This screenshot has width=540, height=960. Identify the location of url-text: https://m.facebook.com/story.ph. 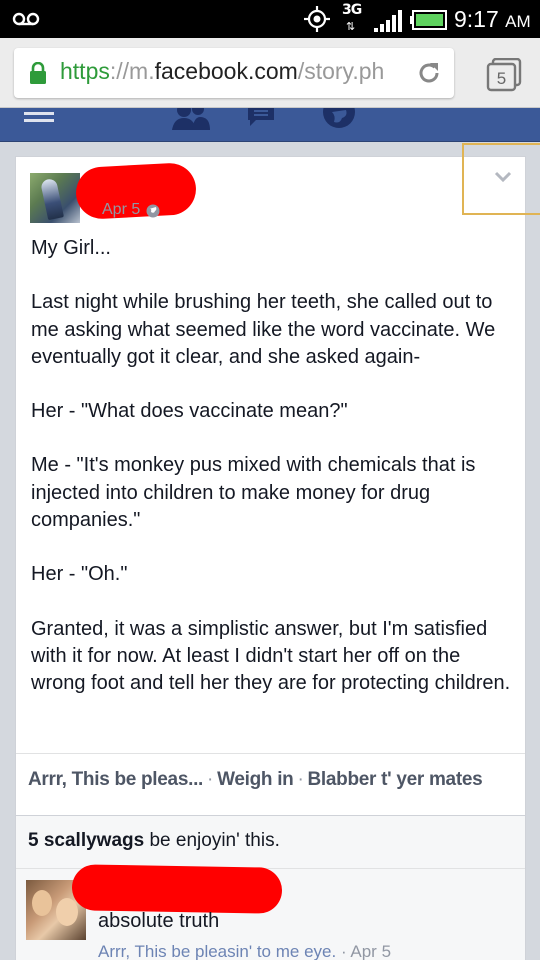
(222, 71).